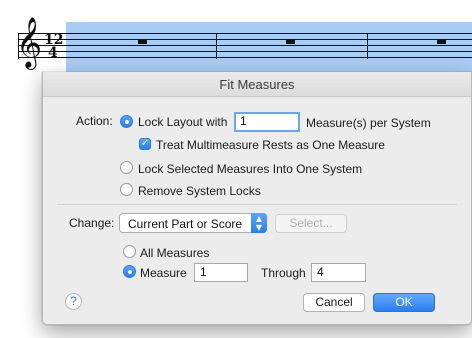 The image size is (472, 338). Describe the element at coordinates (221, 272) in the screenshot. I see `measure-from-field: 1` at that location.